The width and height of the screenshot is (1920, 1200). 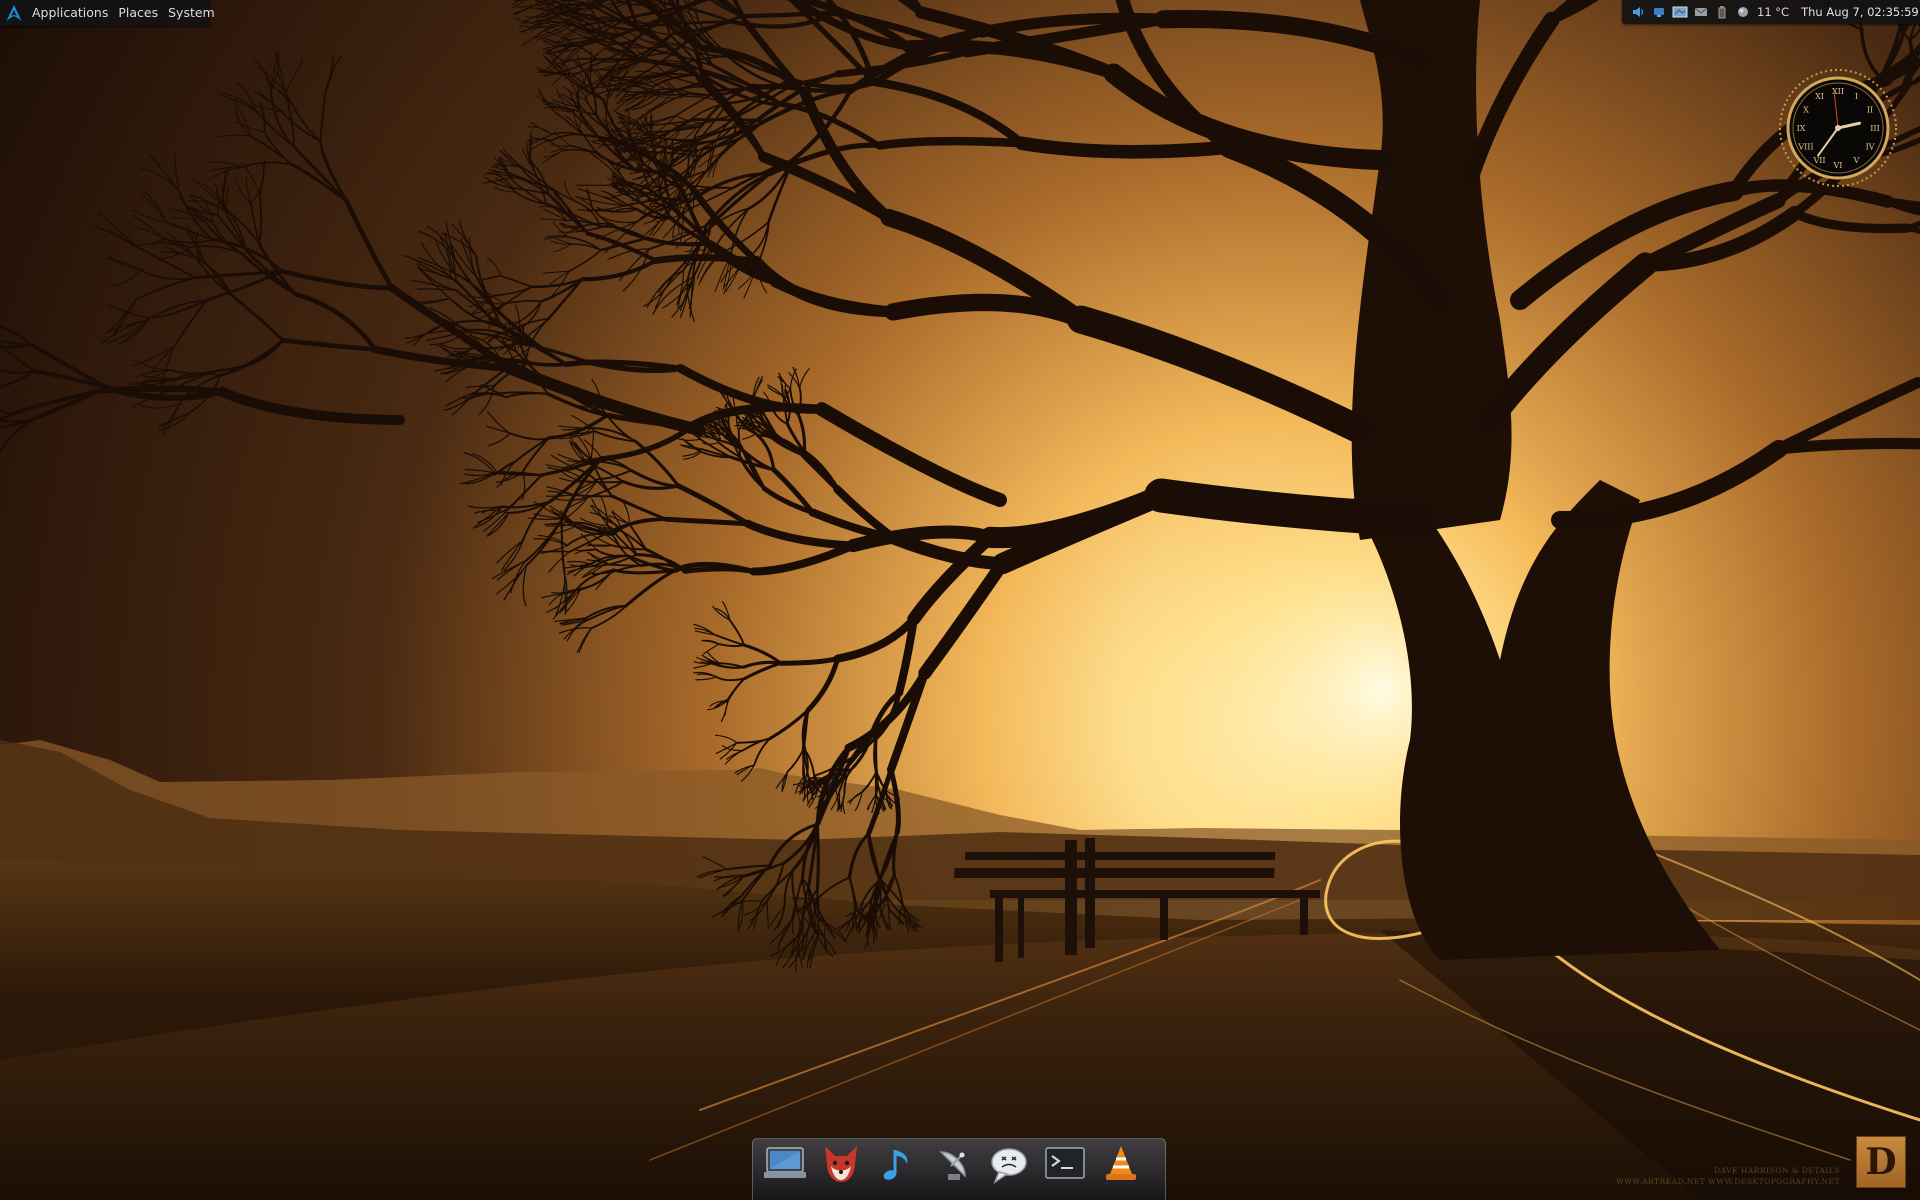 I want to click on top-panel-right: 11 °C Thu Aug 7, 02:35:59, so click(x=1771, y=12).